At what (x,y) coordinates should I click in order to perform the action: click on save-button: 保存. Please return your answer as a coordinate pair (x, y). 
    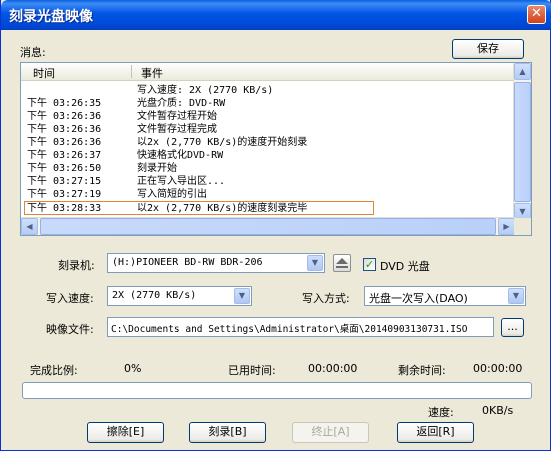
    Looking at the image, I should click on (488, 49).